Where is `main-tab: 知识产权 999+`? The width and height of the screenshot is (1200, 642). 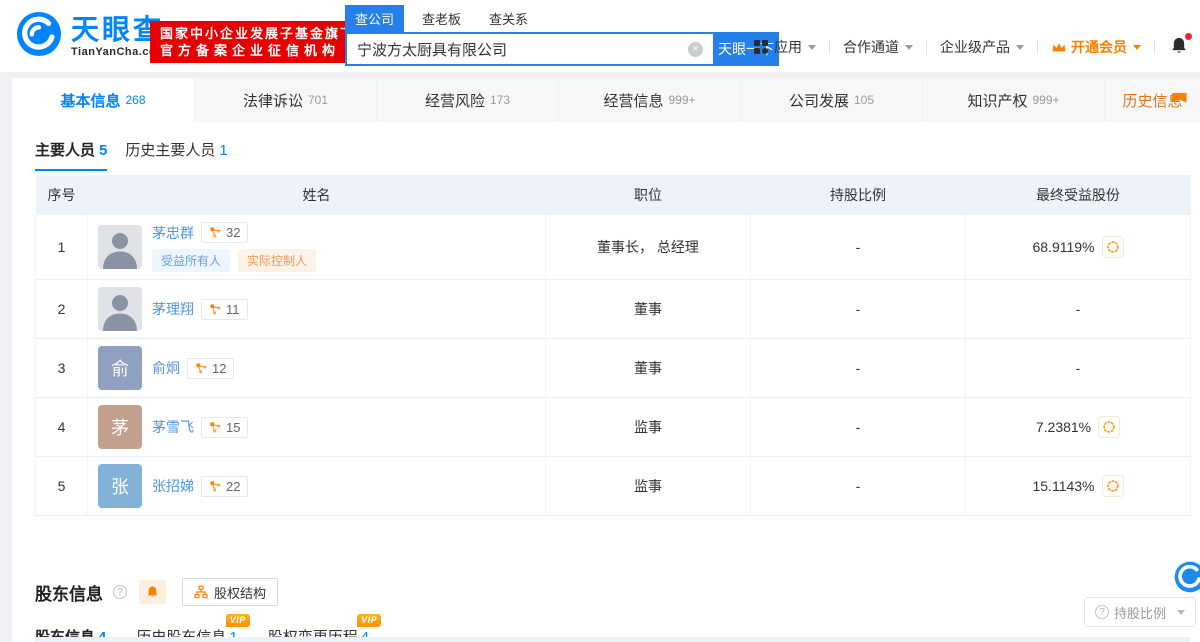 main-tab: 知识产权 999+ is located at coordinates (1013, 100).